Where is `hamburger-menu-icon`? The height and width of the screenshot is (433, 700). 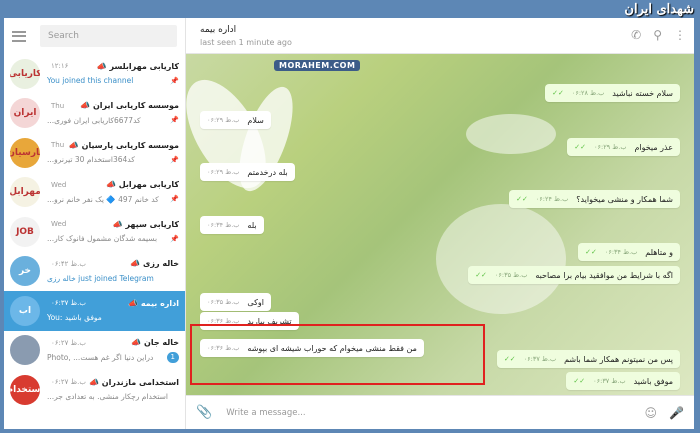
hamburger-menu-icon is located at coordinates (19, 36).